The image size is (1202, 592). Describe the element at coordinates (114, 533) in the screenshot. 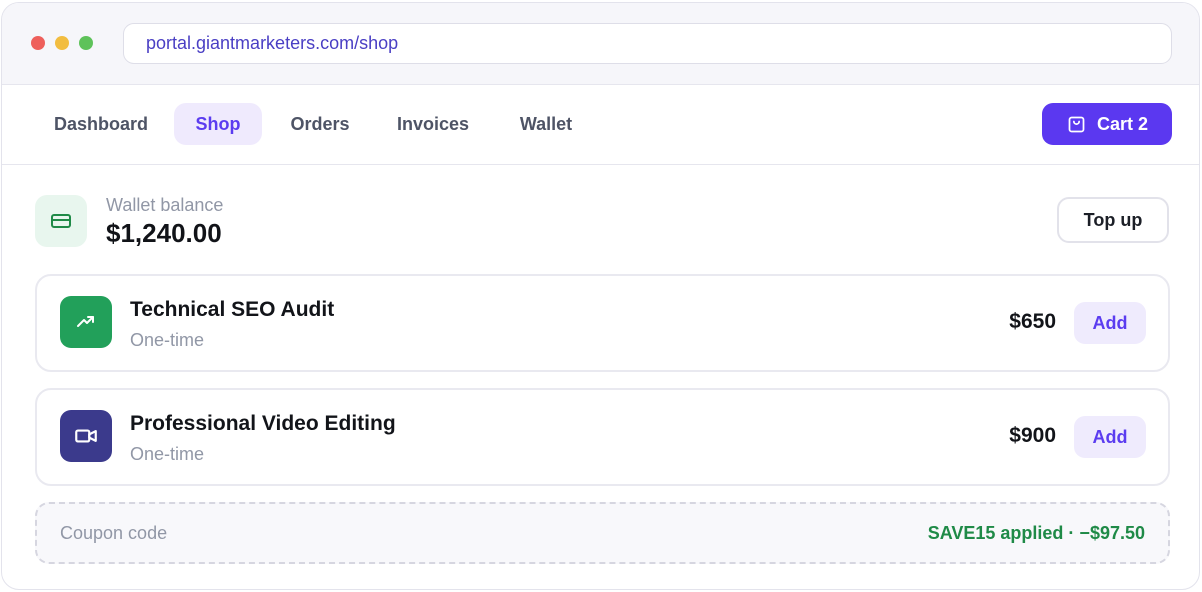

I see `coupon-code-label: Coupon code` at that location.